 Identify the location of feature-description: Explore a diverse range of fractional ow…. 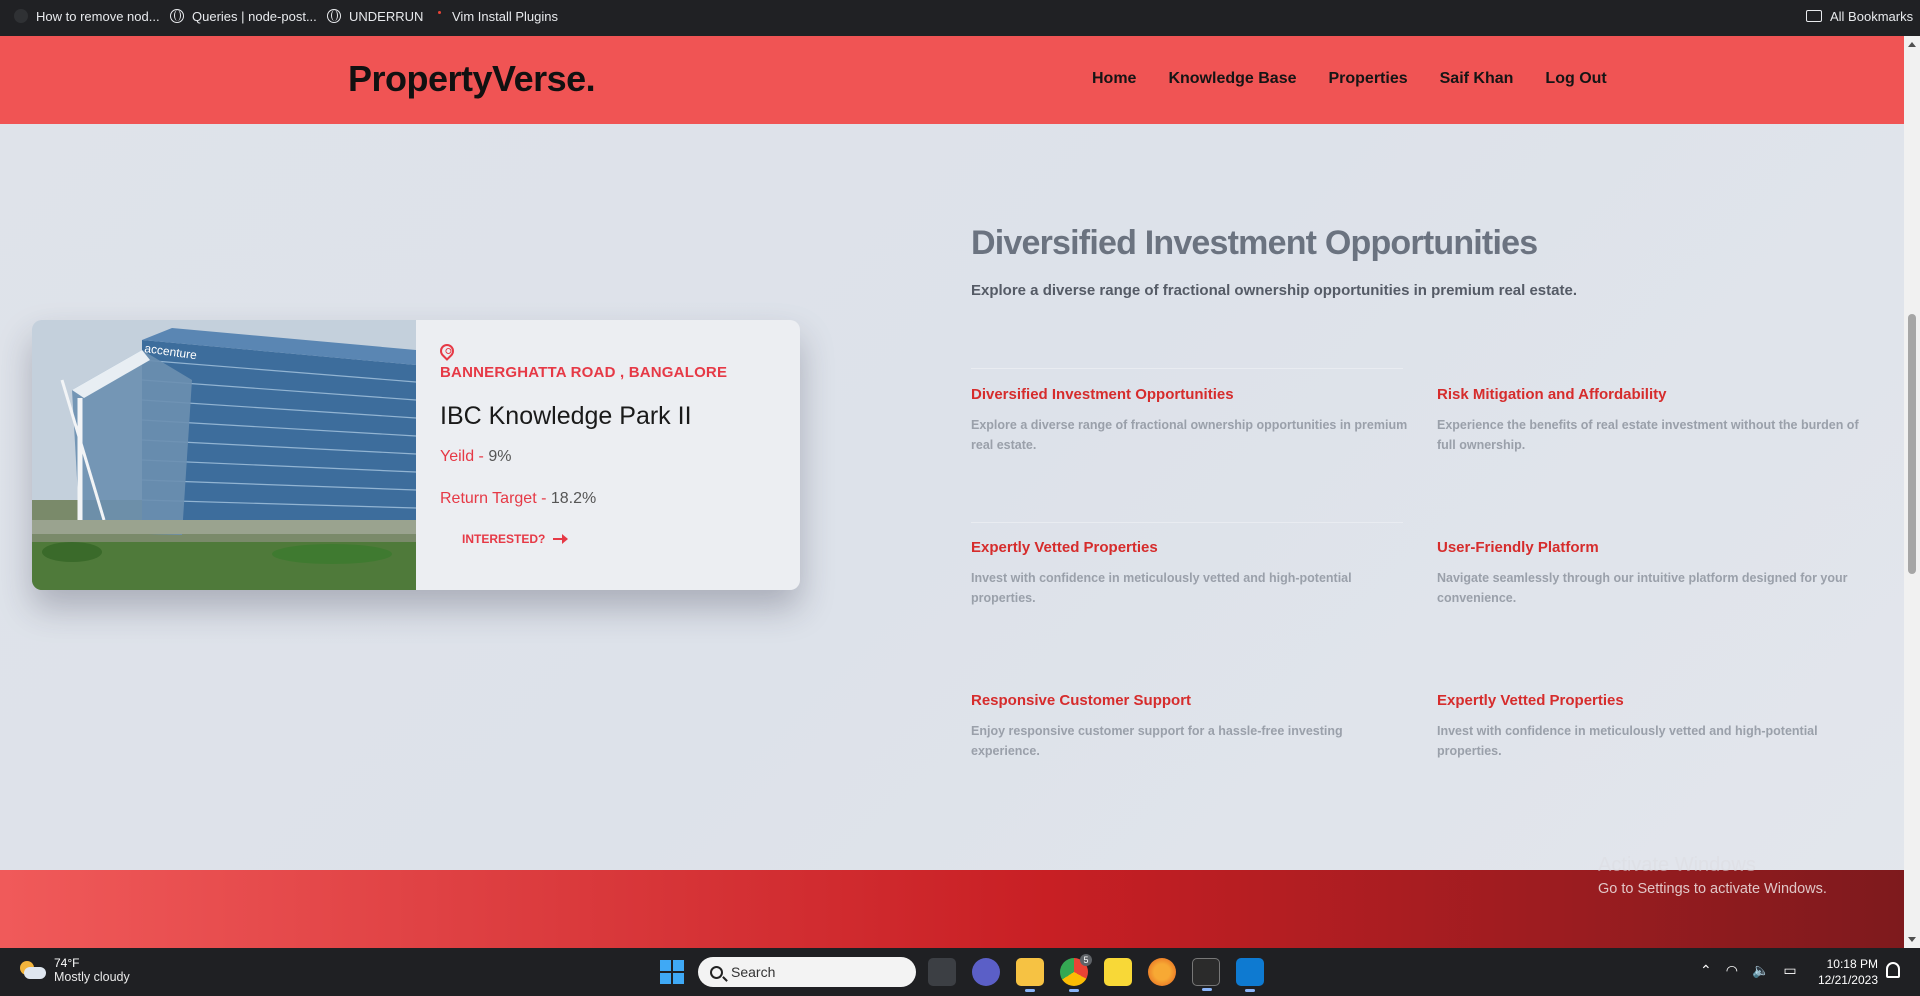
(1189, 435).